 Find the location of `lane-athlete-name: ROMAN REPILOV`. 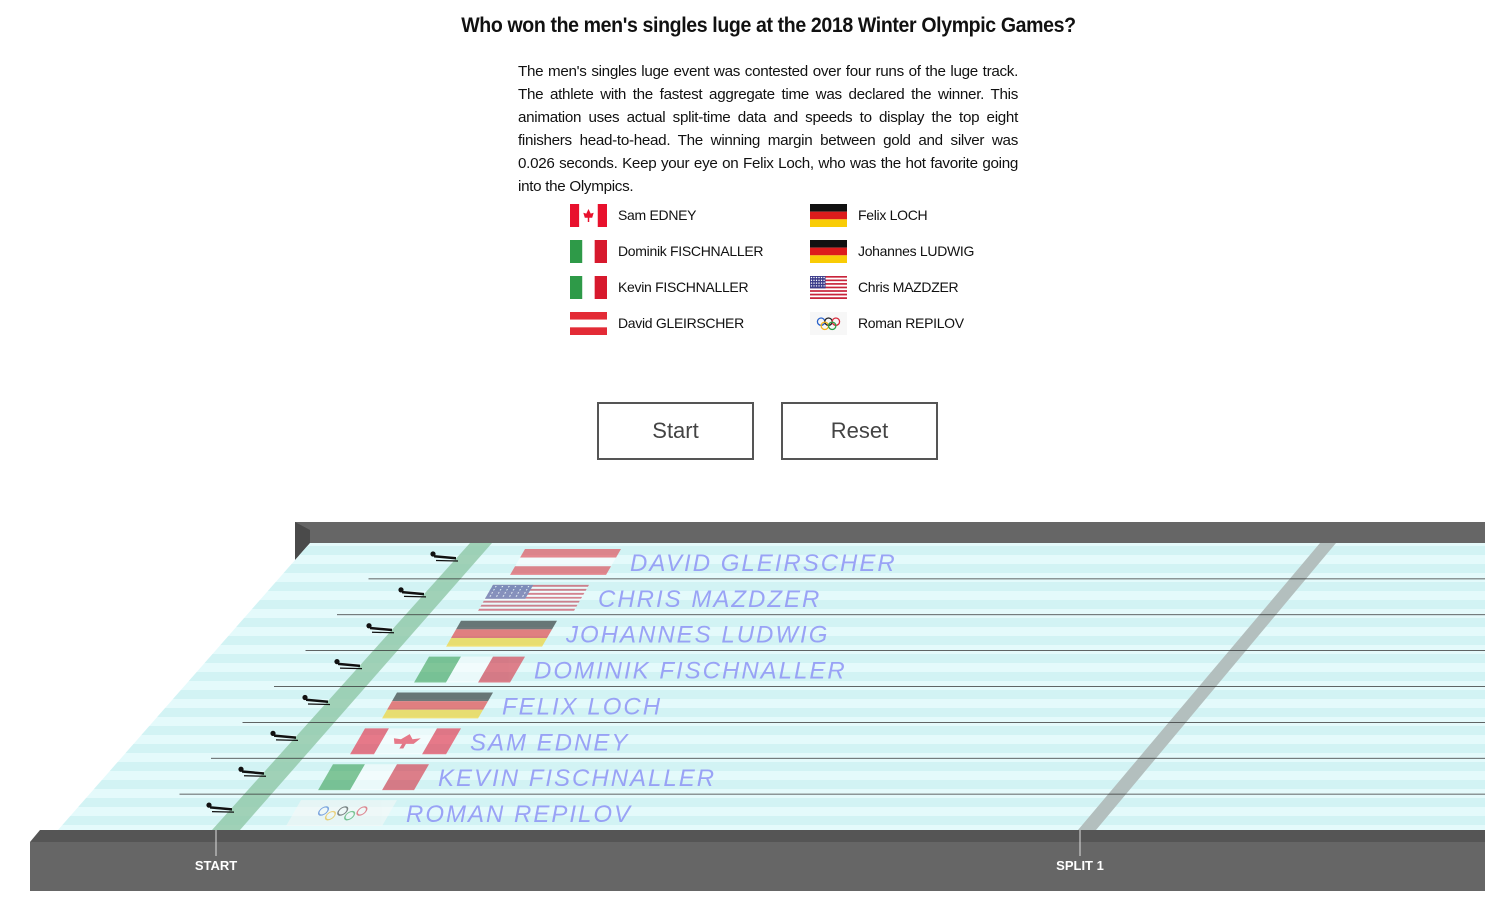

lane-athlete-name: ROMAN REPILOV is located at coordinates (519, 814).